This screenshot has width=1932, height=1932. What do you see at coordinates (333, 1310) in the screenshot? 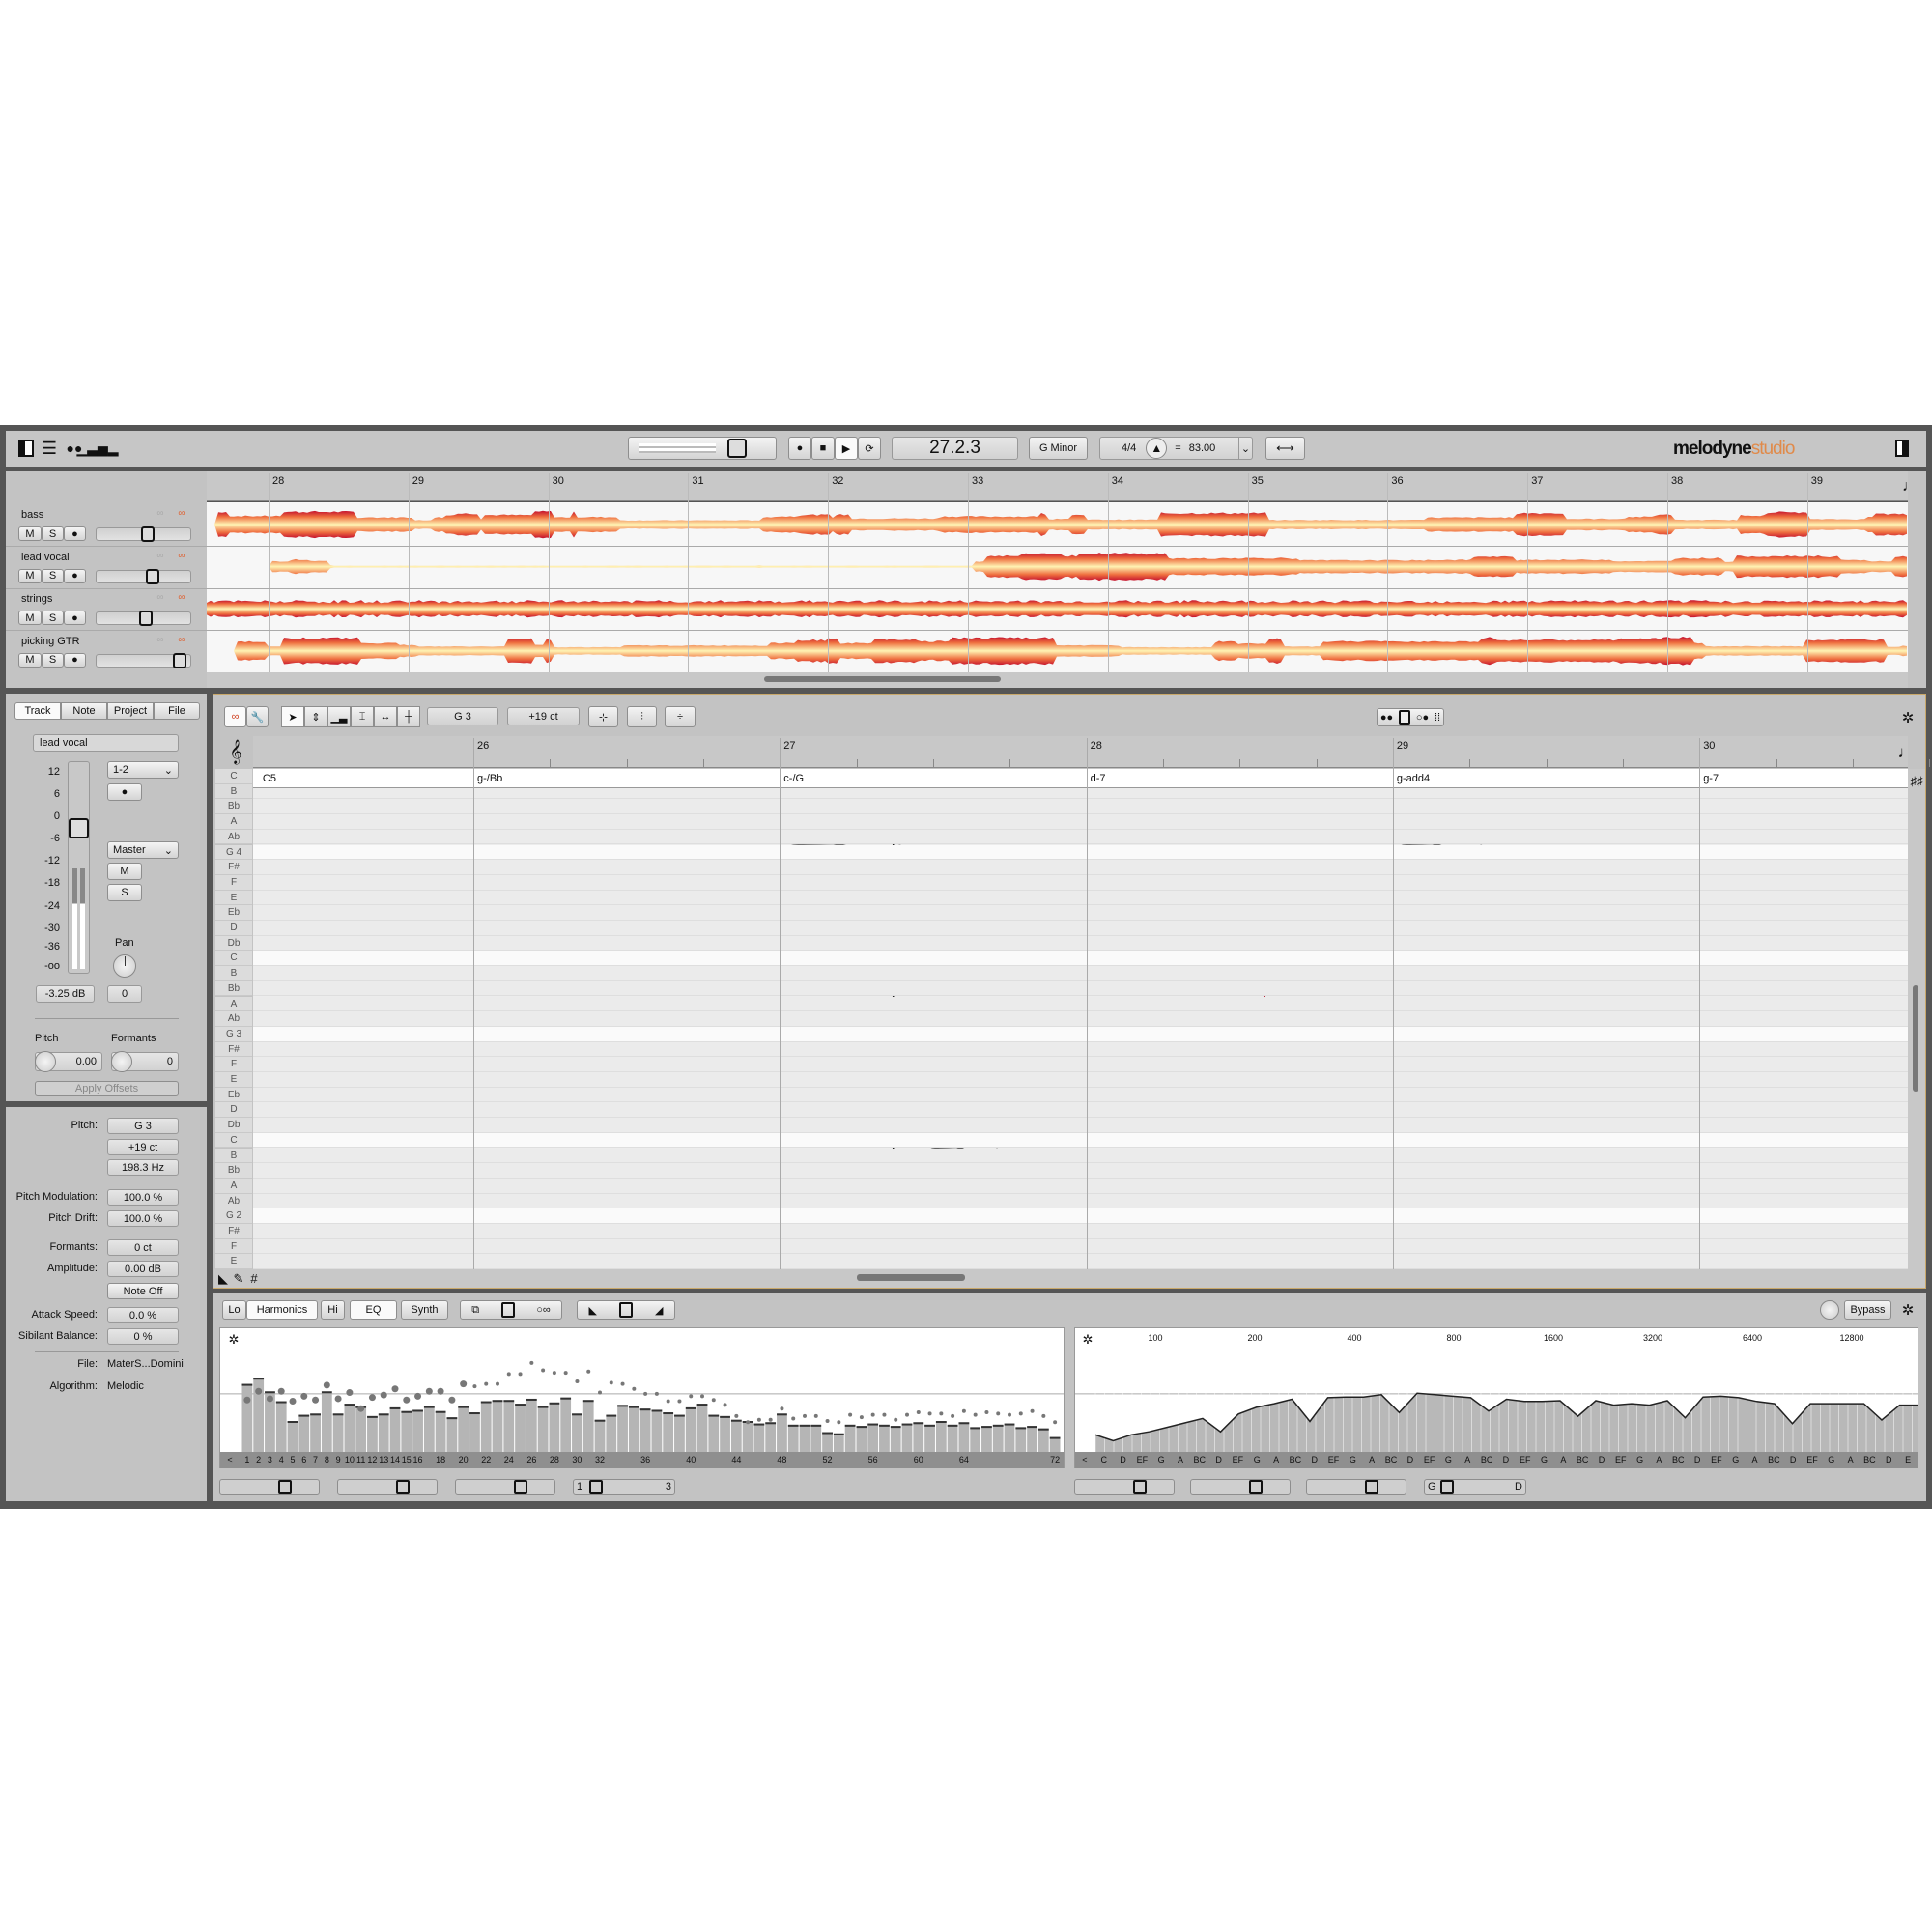
I see `tab-hi: Hi` at bounding box center [333, 1310].